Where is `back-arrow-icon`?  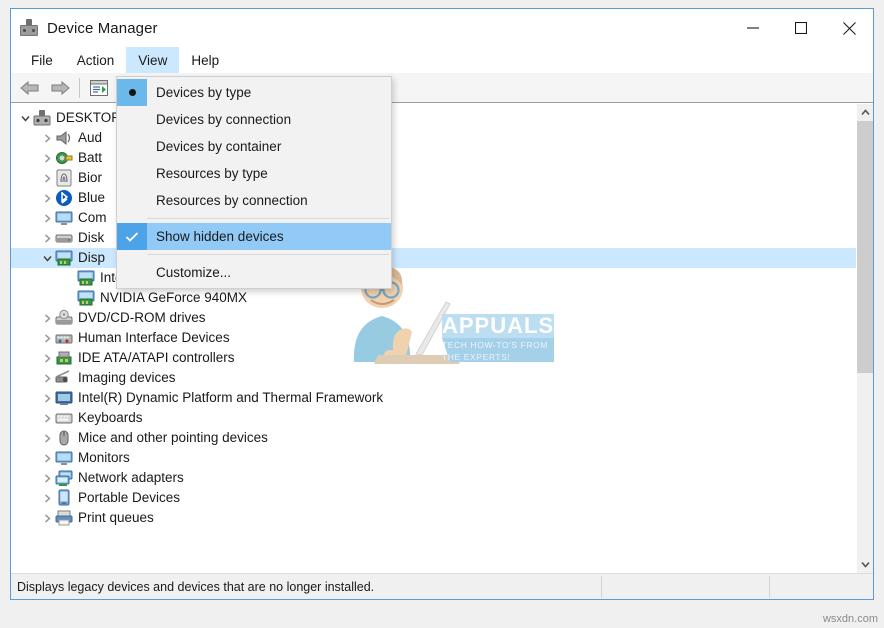
back-arrow-icon is located at coordinates (29, 87).